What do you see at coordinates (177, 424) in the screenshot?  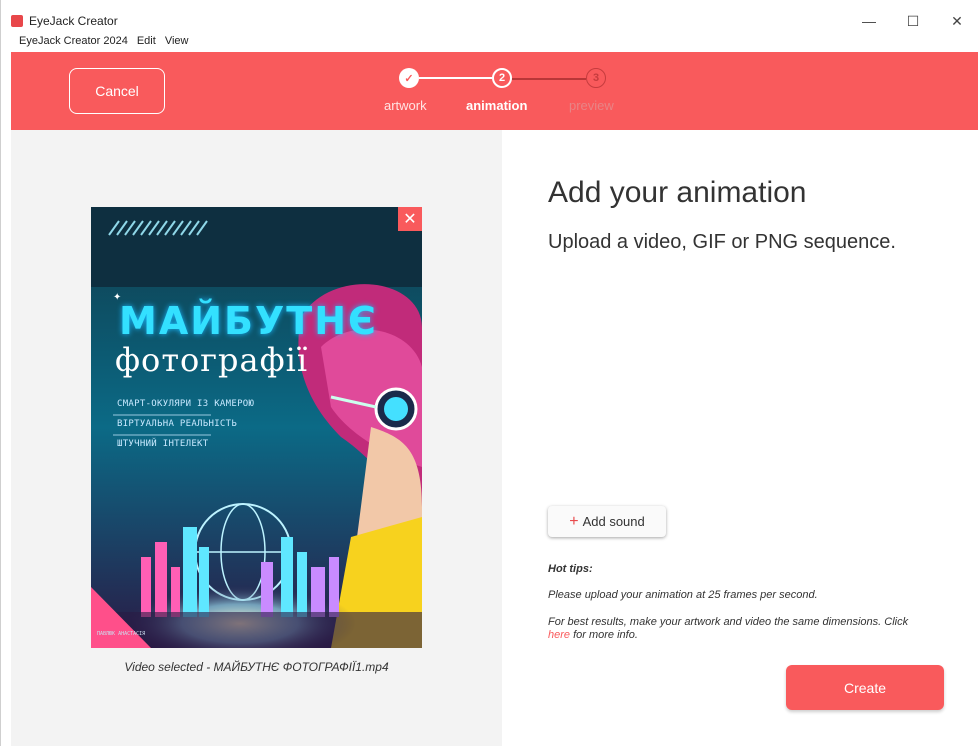 I see `poster-subtitle-line: ВІРТУАЛЬНА РЕАЛЬНІСТЬ` at bounding box center [177, 424].